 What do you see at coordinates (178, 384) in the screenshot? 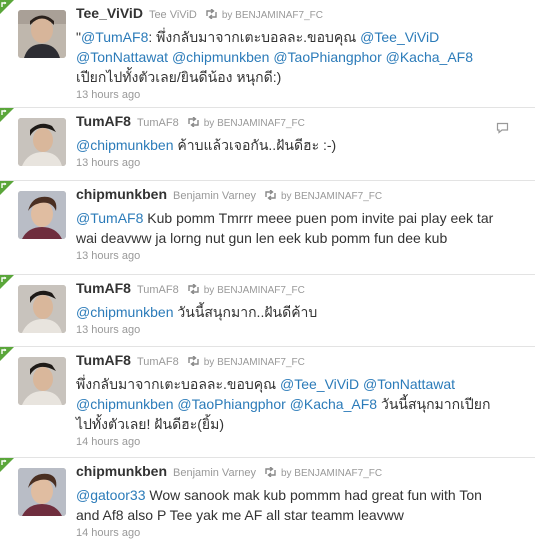
I see `tweet-text-segment: พึ่งกลับมาจากเตะบอลละ.ขอบคุณ` at bounding box center [178, 384].